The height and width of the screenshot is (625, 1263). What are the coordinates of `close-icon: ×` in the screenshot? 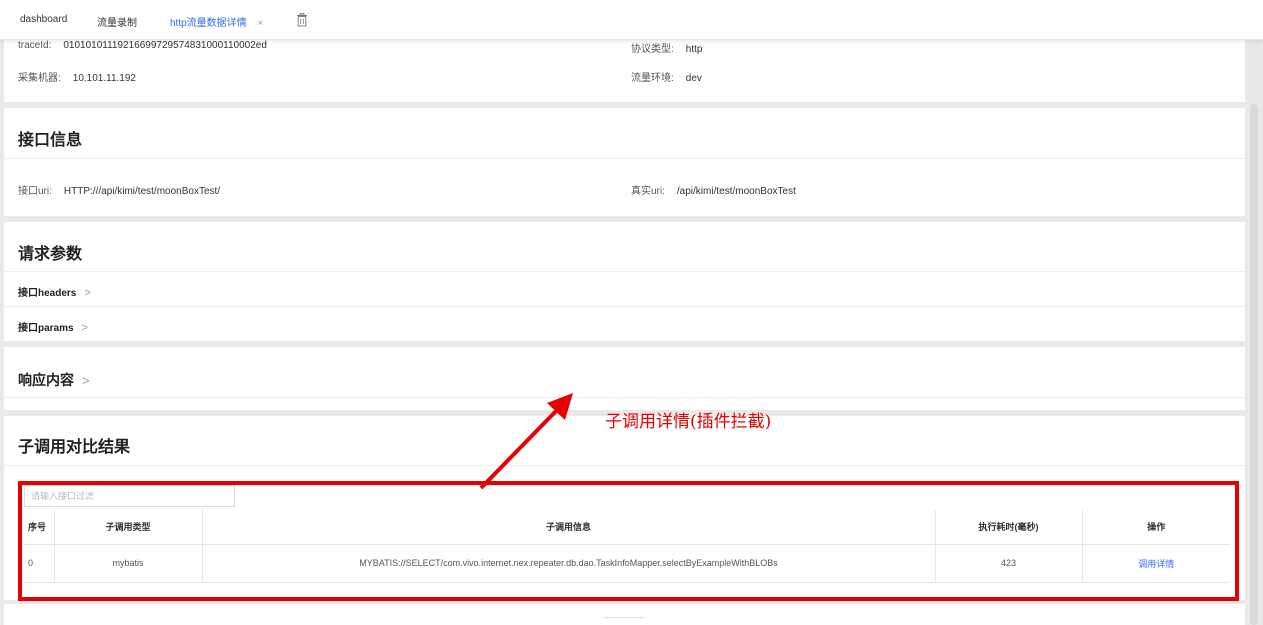 It's located at (260, 23).